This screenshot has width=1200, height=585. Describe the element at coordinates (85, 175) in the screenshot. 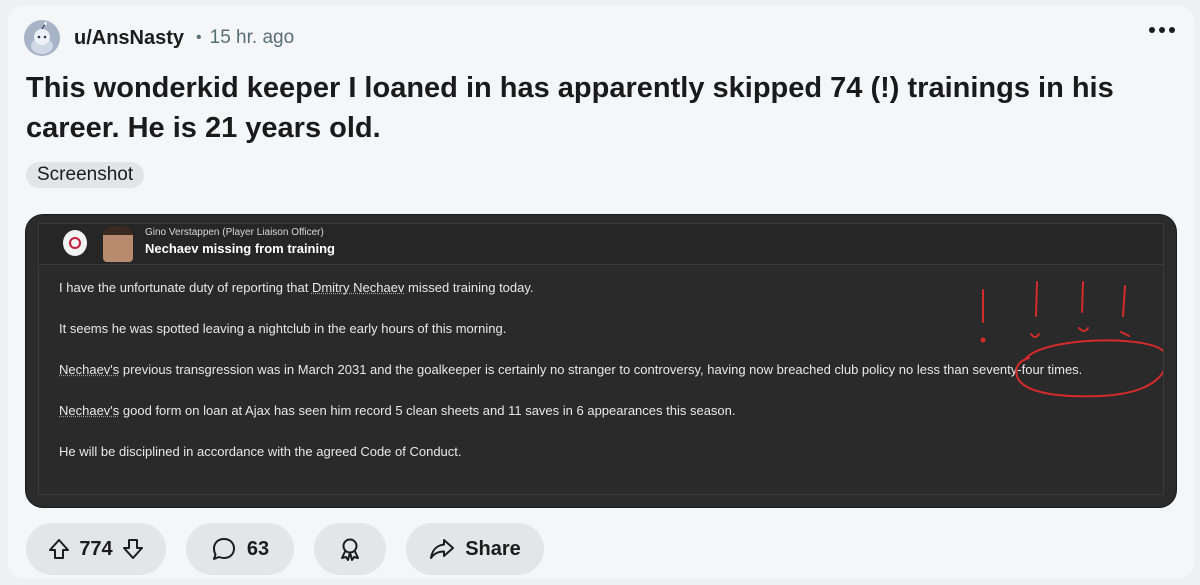

I see `post-flair: Screenshot` at that location.